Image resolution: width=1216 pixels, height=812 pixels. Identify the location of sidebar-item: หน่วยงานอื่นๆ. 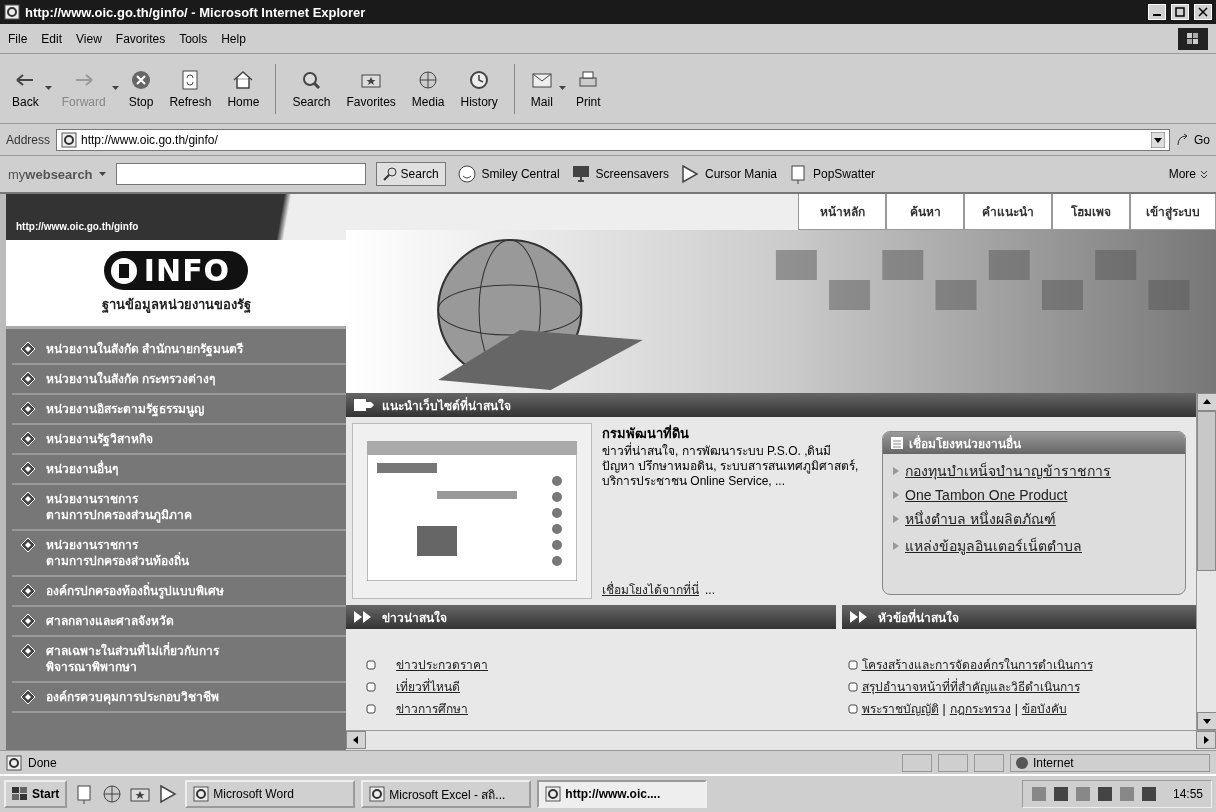
(179, 470).